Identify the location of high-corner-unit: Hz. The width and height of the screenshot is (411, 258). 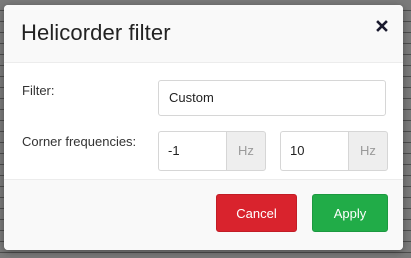
(368, 151).